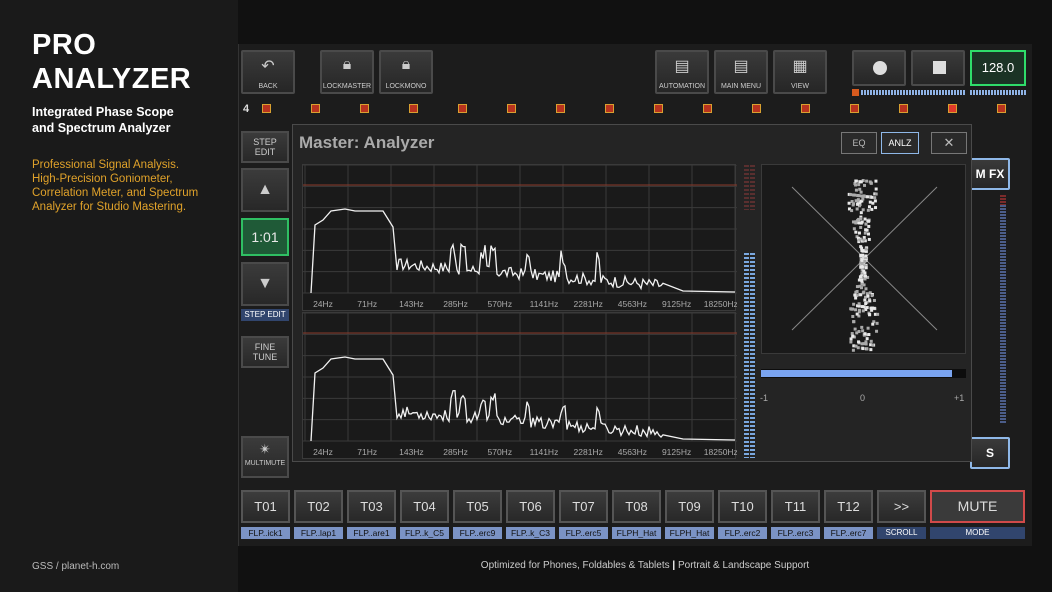 The image size is (1052, 592). What do you see at coordinates (795, 533) in the screenshot?
I see `track-sample-tag: FLP..erc3` at bounding box center [795, 533].